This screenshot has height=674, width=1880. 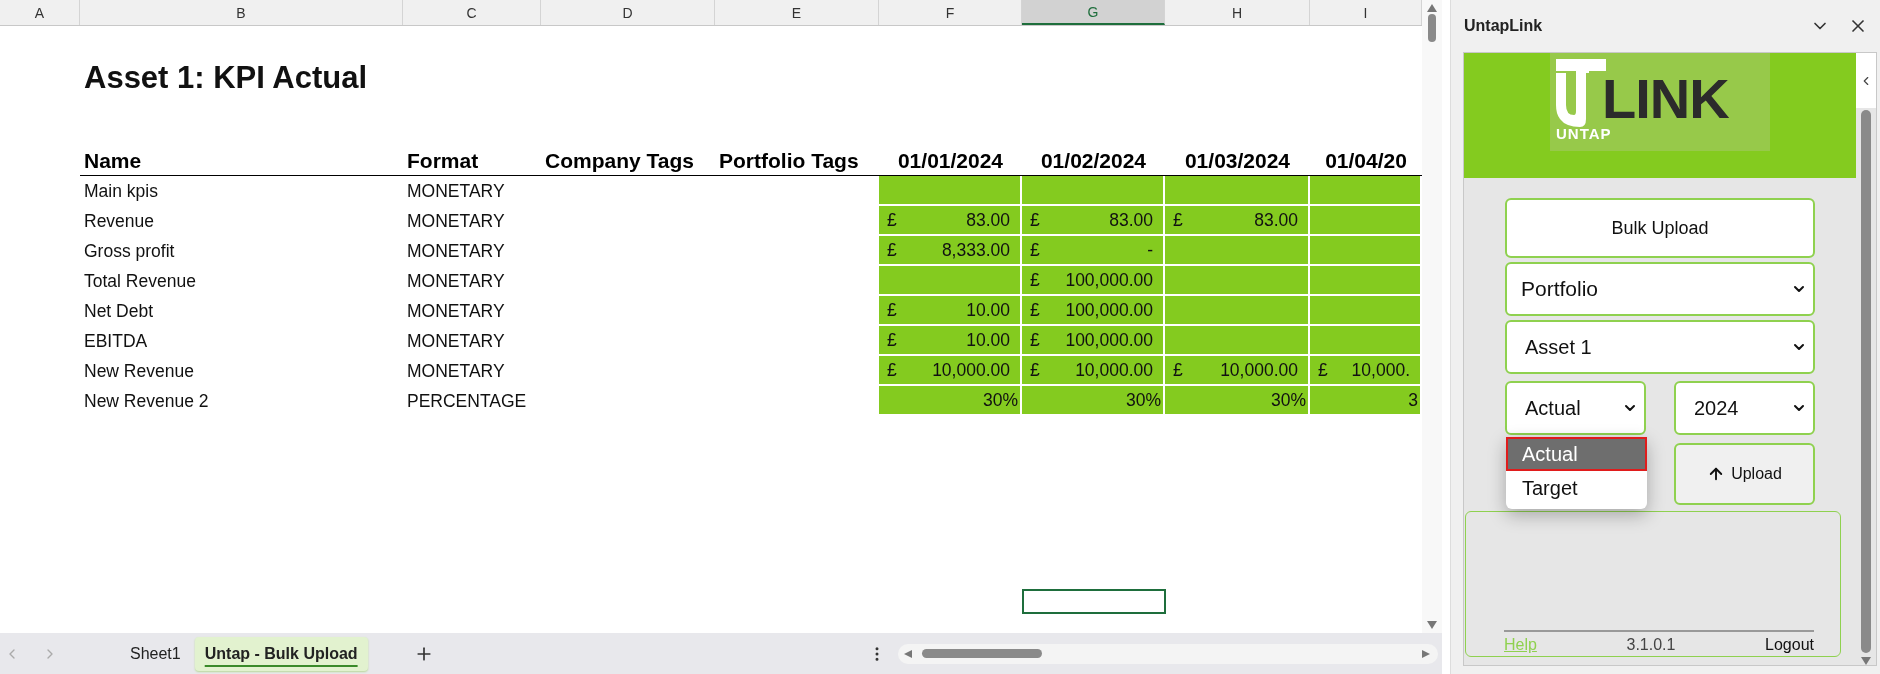 What do you see at coordinates (1576, 488) in the screenshot?
I see `dropdown-option: Target` at bounding box center [1576, 488].